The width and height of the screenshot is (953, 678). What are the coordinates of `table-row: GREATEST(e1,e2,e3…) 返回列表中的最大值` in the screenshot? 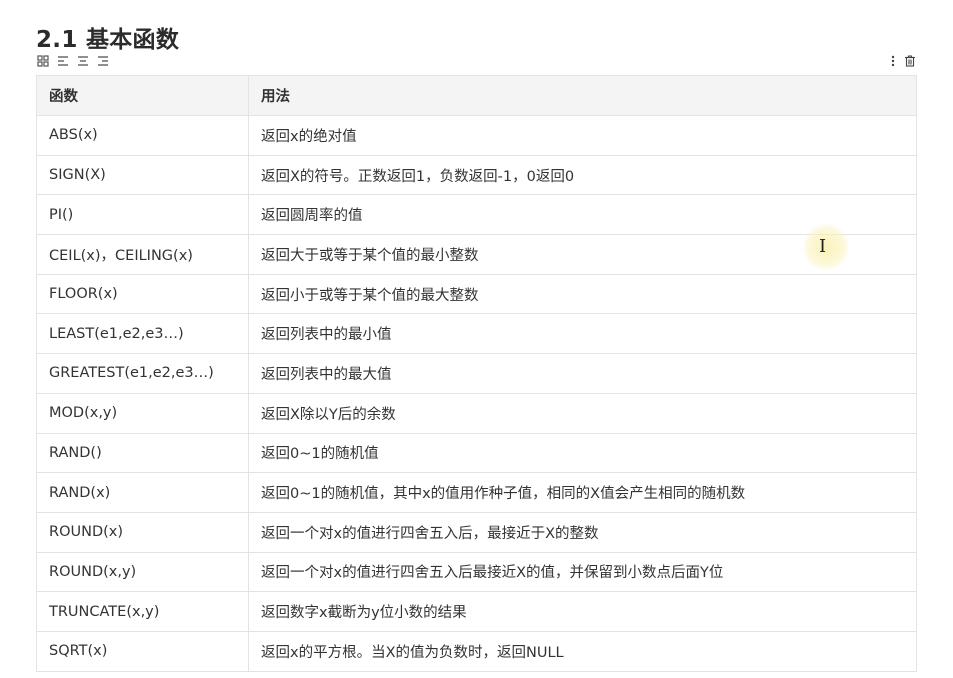 It's located at (476, 373).